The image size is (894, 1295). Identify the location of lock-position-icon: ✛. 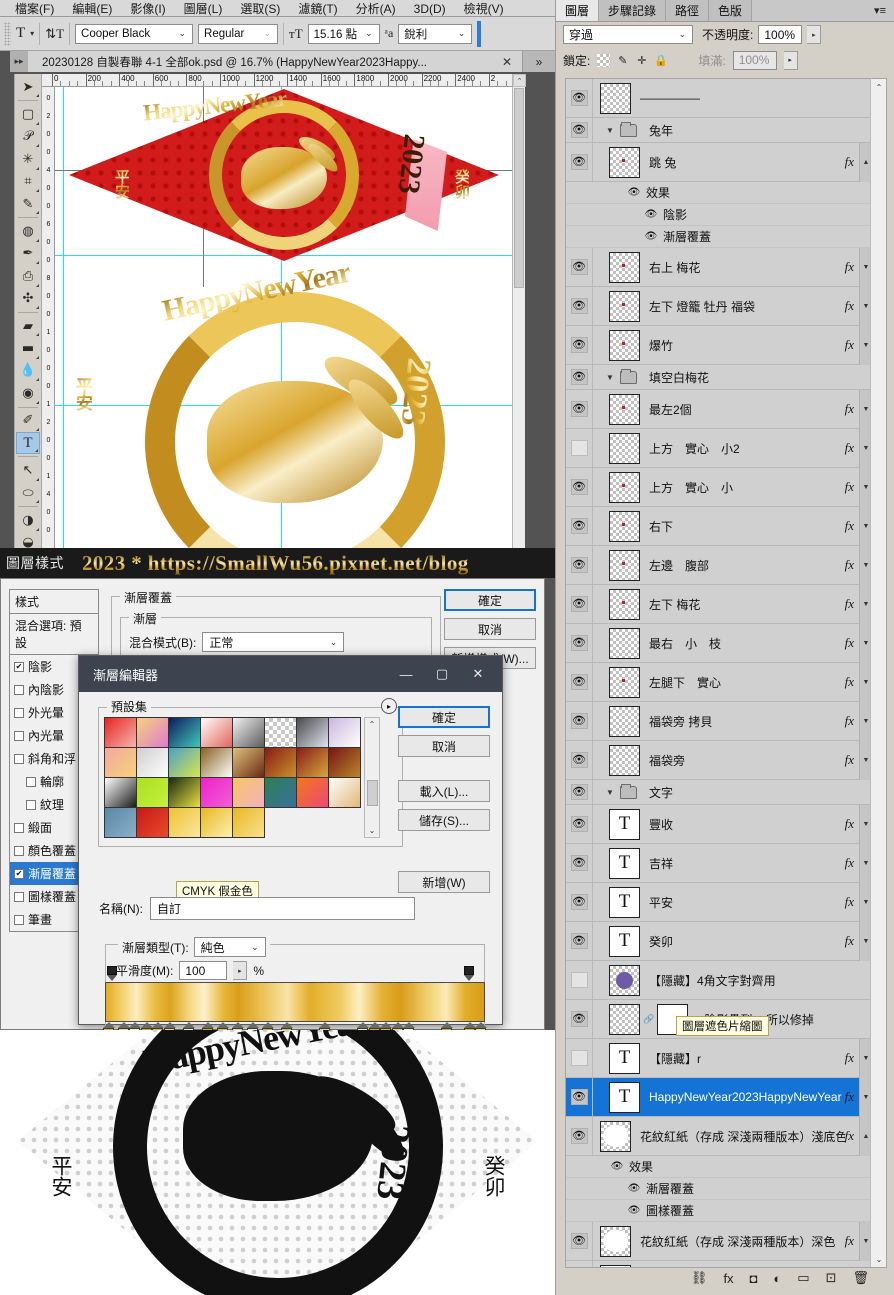
(641, 60).